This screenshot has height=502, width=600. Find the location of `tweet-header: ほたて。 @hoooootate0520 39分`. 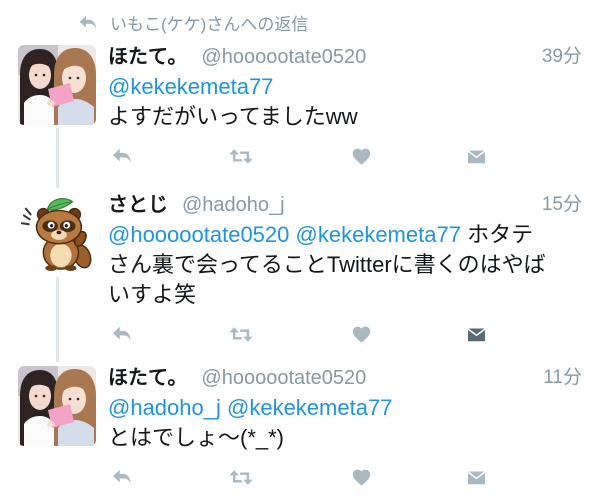

tweet-header: ほたて。 @hoooootate0520 39分 is located at coordinates (345, 57).